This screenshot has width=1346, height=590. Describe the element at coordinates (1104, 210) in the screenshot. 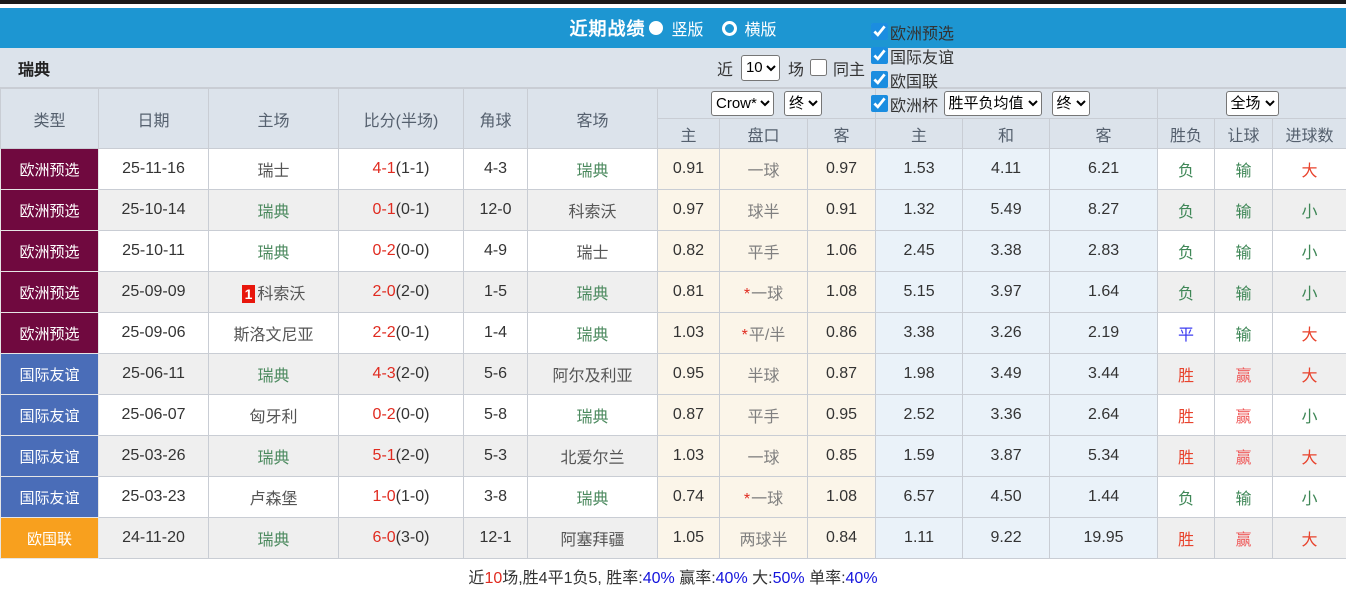

I see `odds-away-cell: 8.27` at that location.